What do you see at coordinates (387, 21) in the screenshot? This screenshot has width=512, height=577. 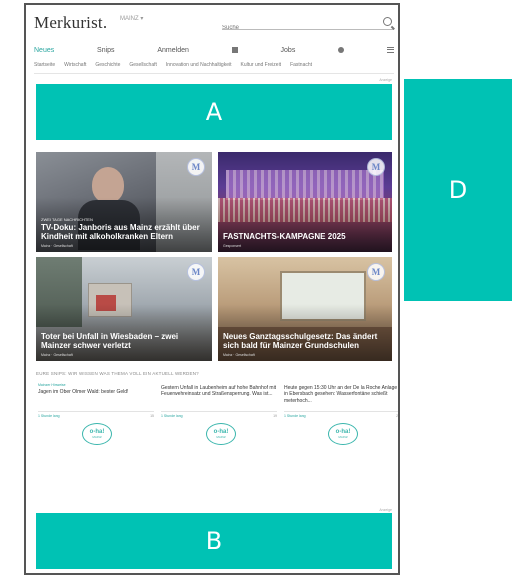 I see `search-icon` at bounding box center [387, 21].